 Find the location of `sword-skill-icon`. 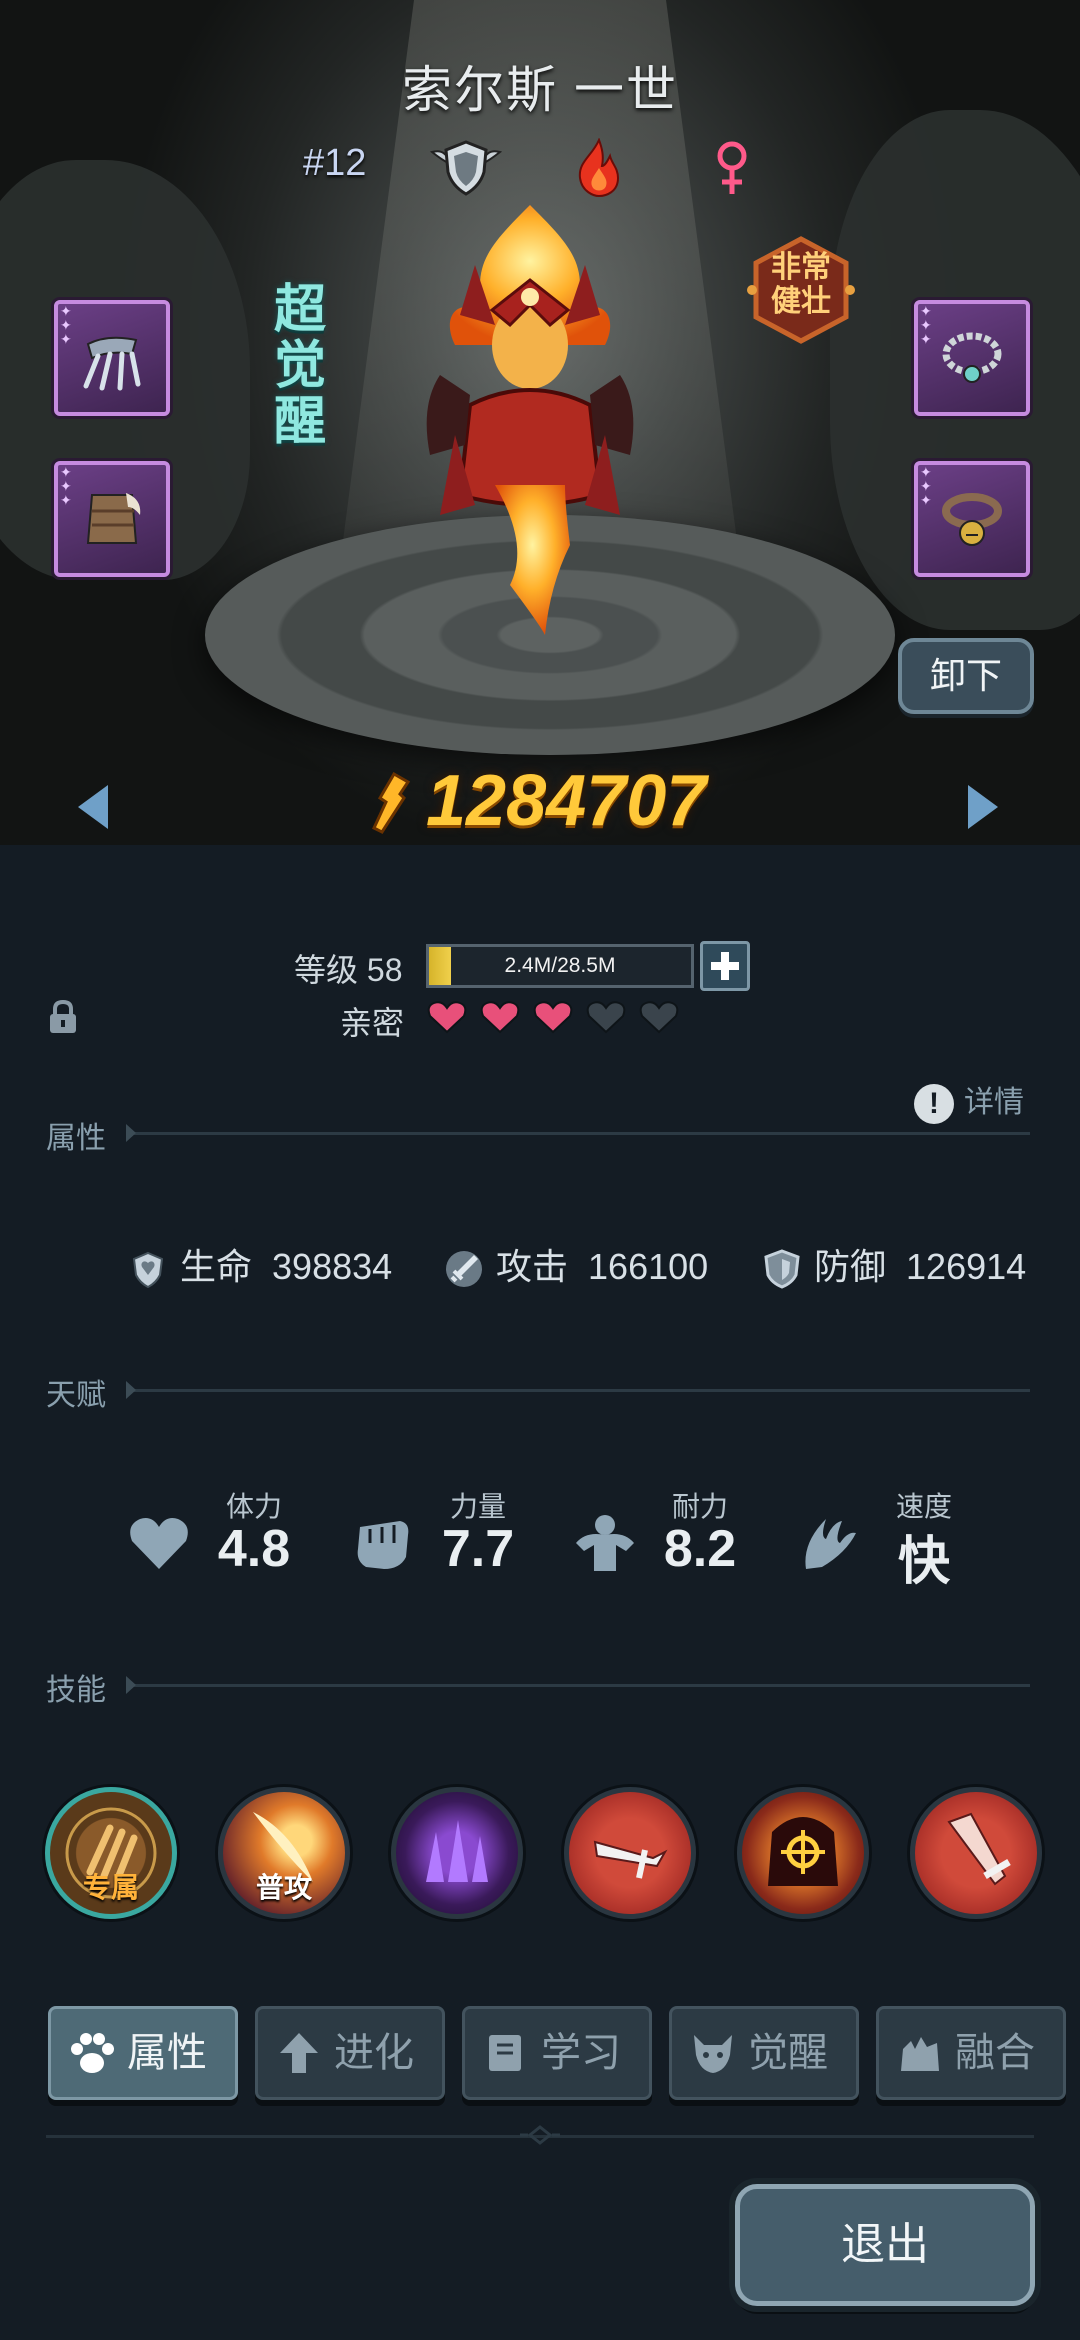

sword-skill-icon is located at coordinates (630, 1859).